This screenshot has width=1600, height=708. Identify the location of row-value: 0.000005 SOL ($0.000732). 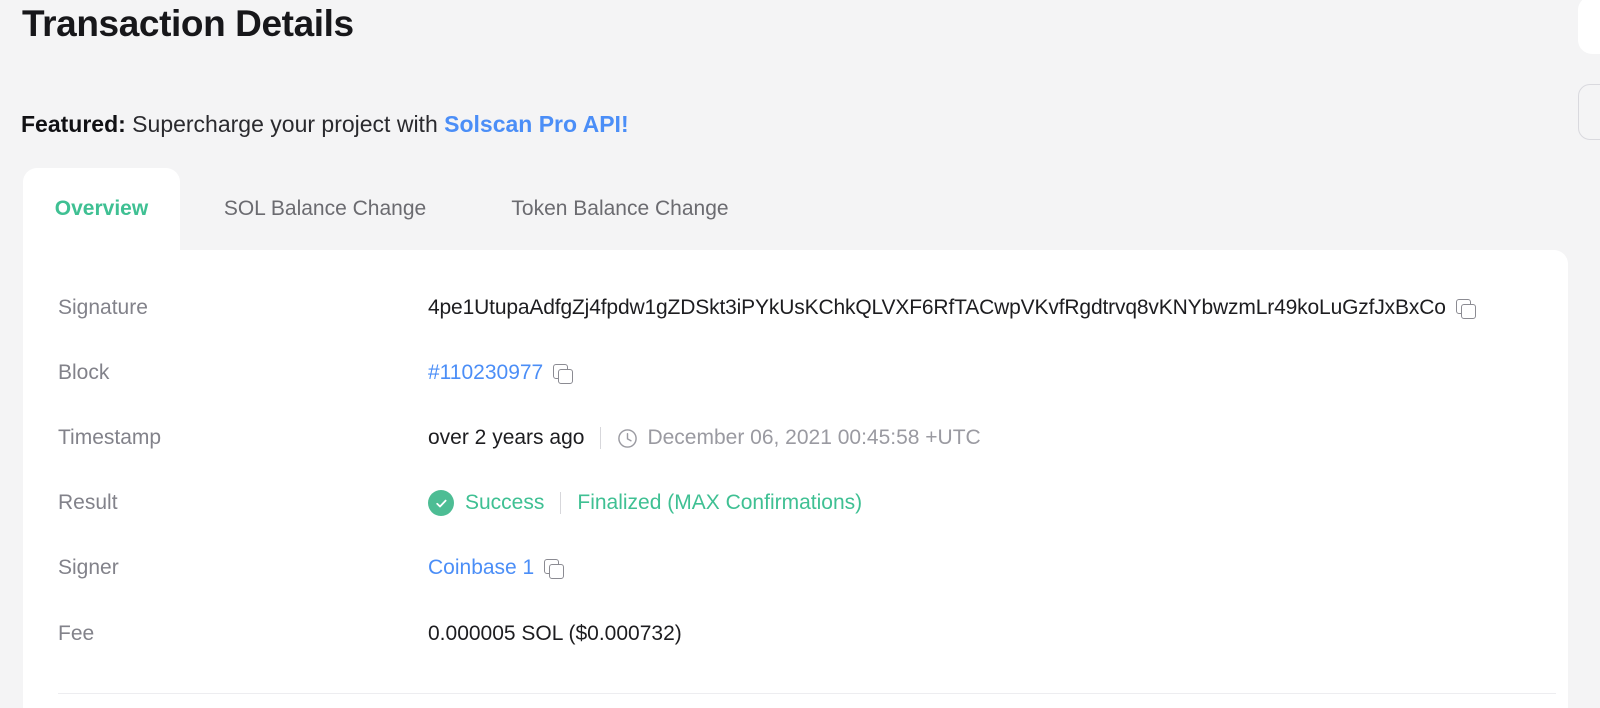
(555, 634).